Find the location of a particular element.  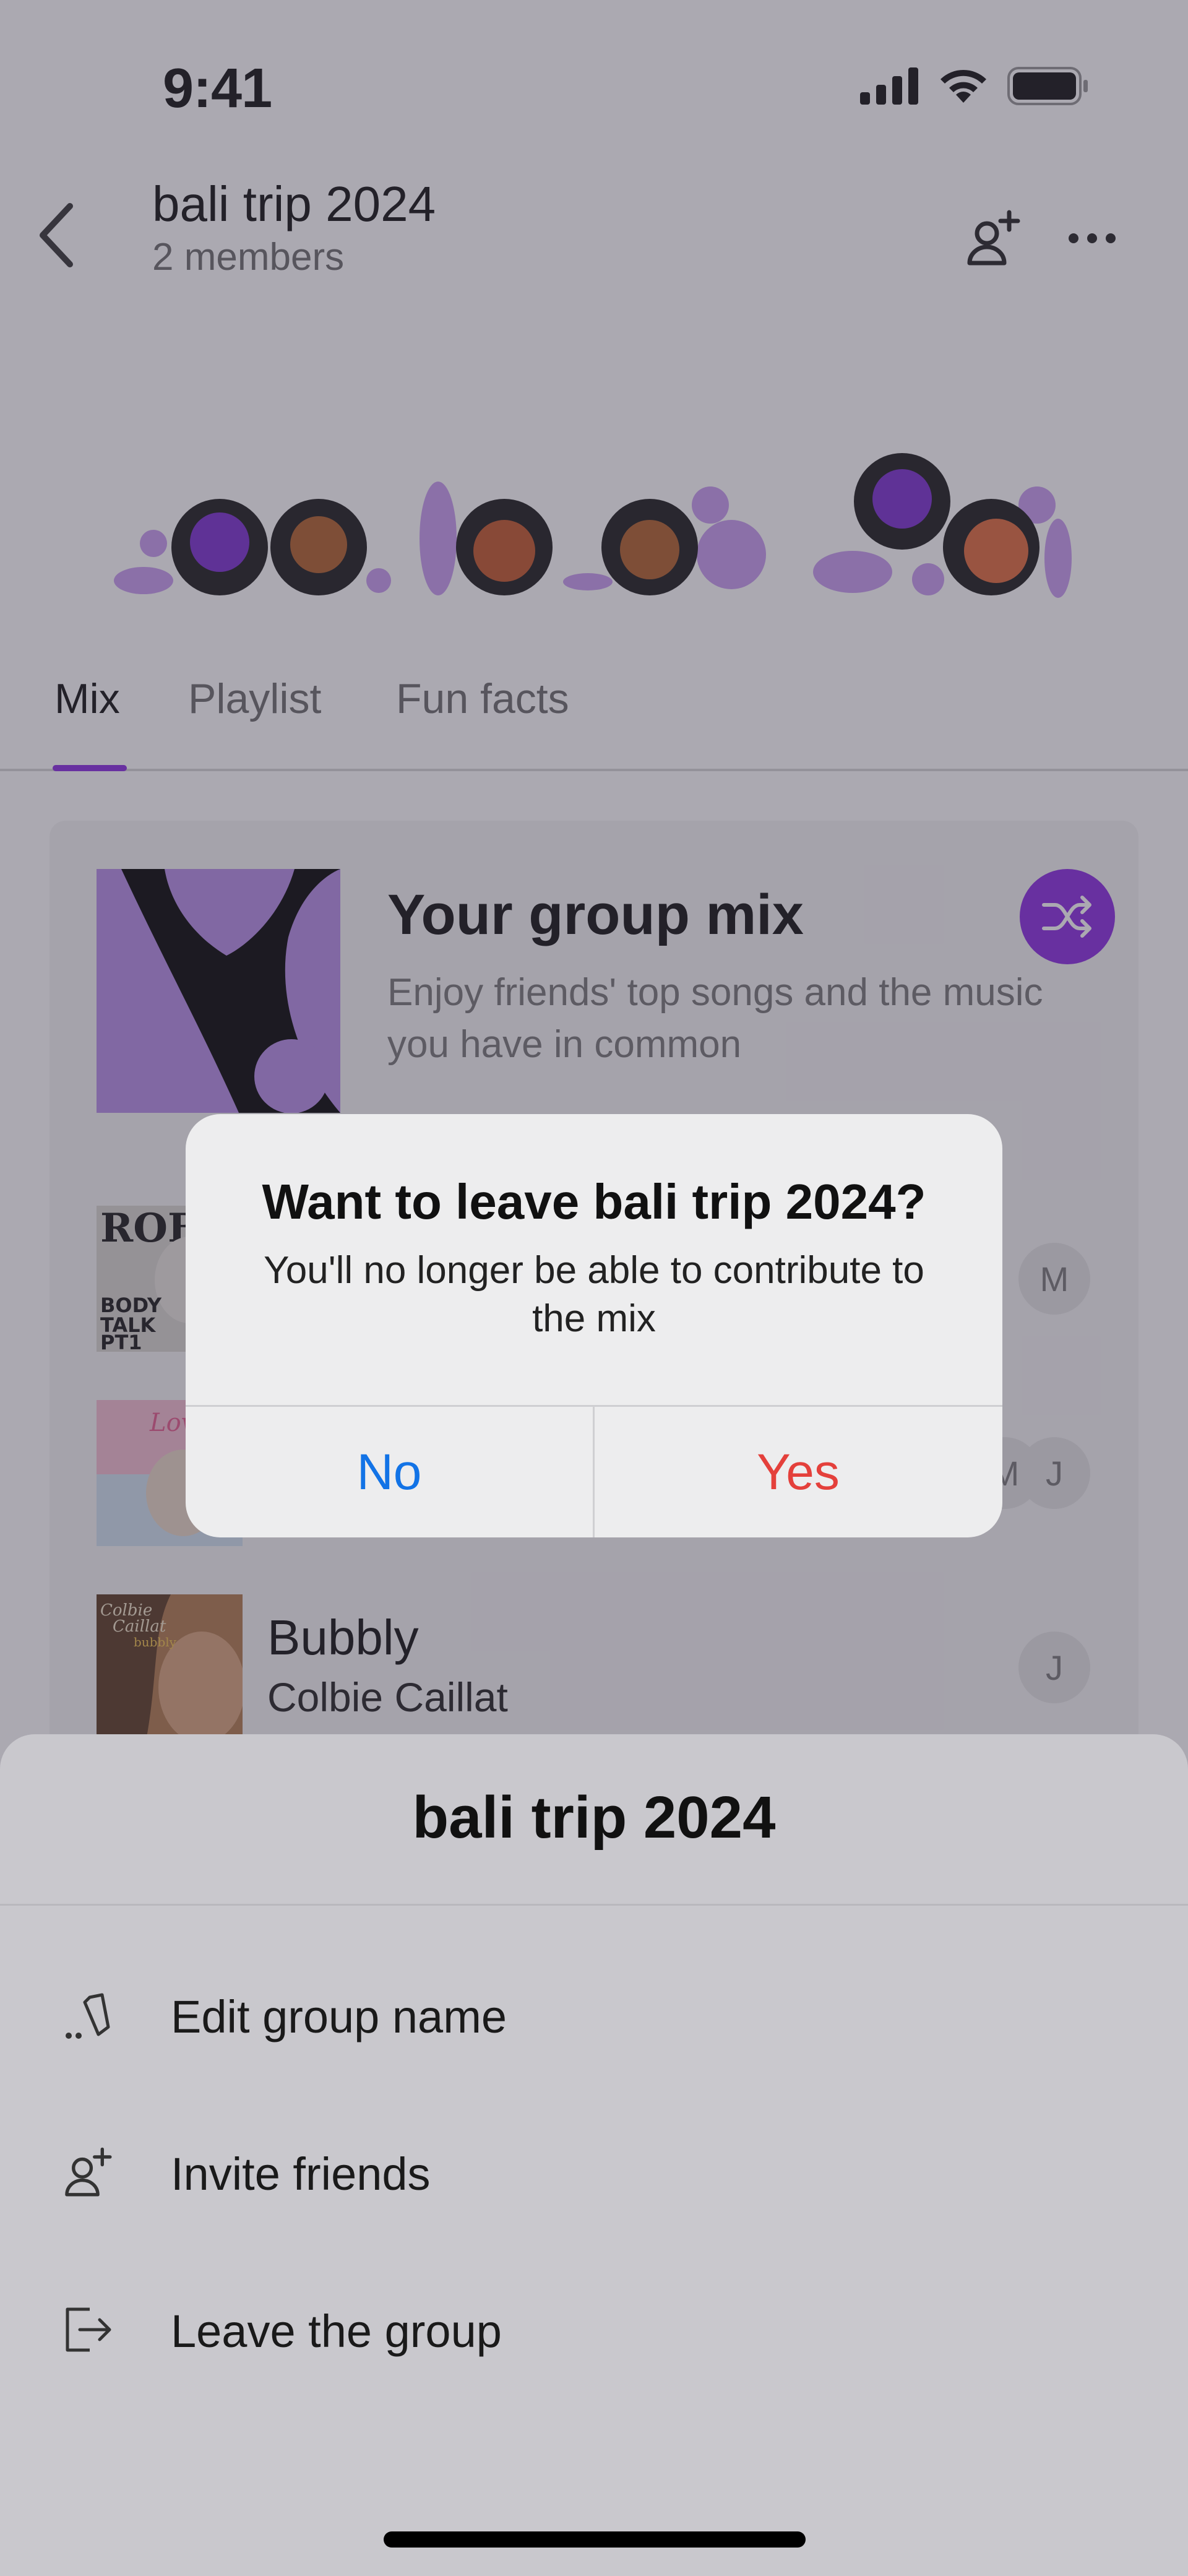

alert-no-button: No is located at coordinates (390, 1472).